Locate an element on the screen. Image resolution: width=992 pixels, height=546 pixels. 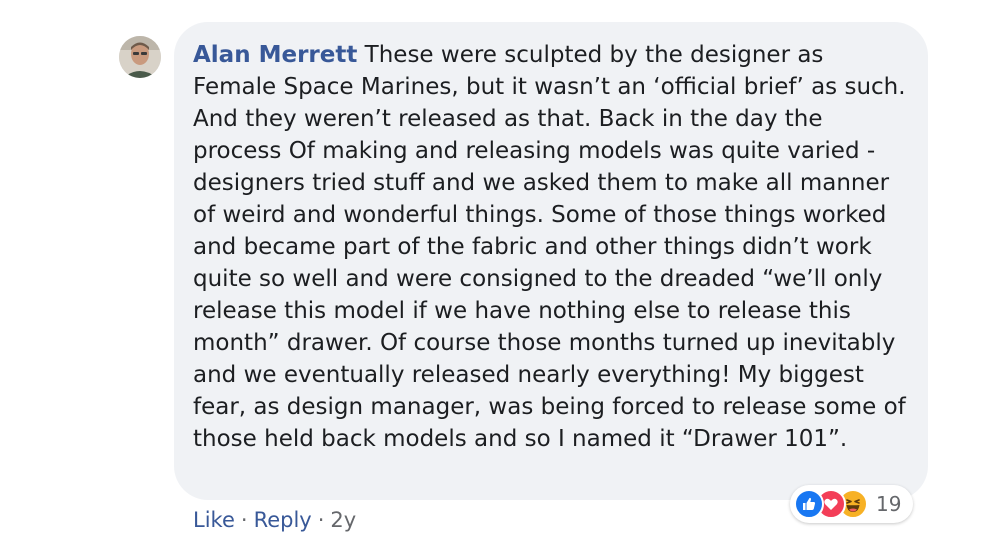
person-avatar-icon is located at coordinates (140, 57).